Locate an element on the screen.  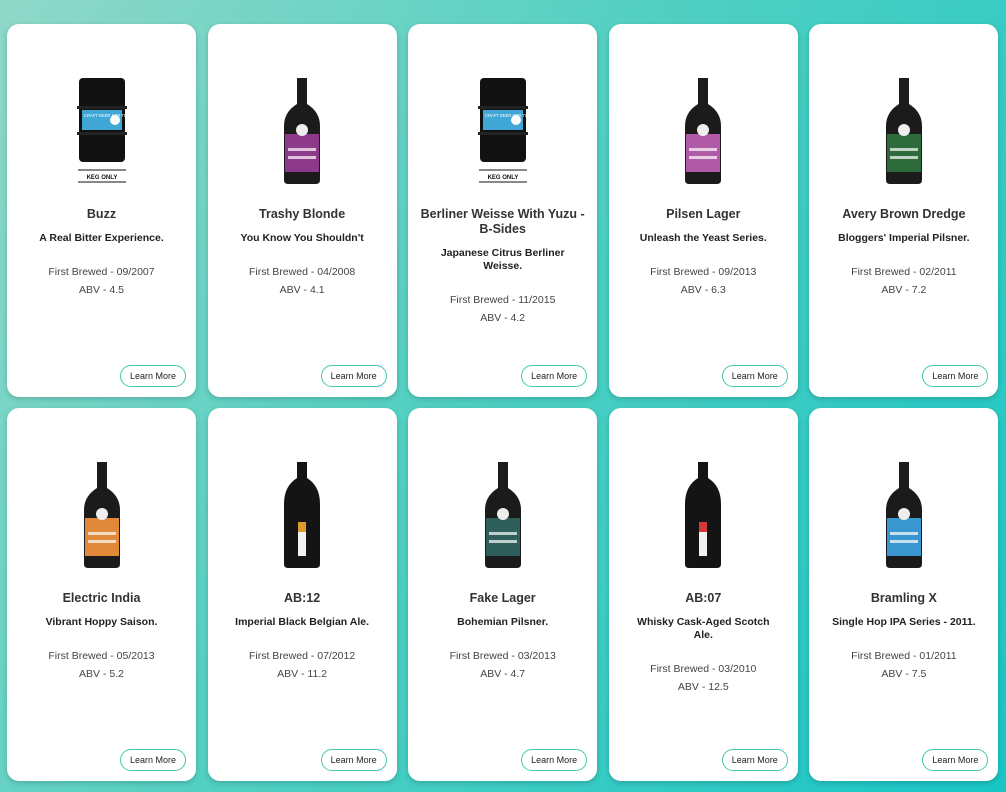
beer-name: Avery Brown Dredge is located at coordinates (904, 214).